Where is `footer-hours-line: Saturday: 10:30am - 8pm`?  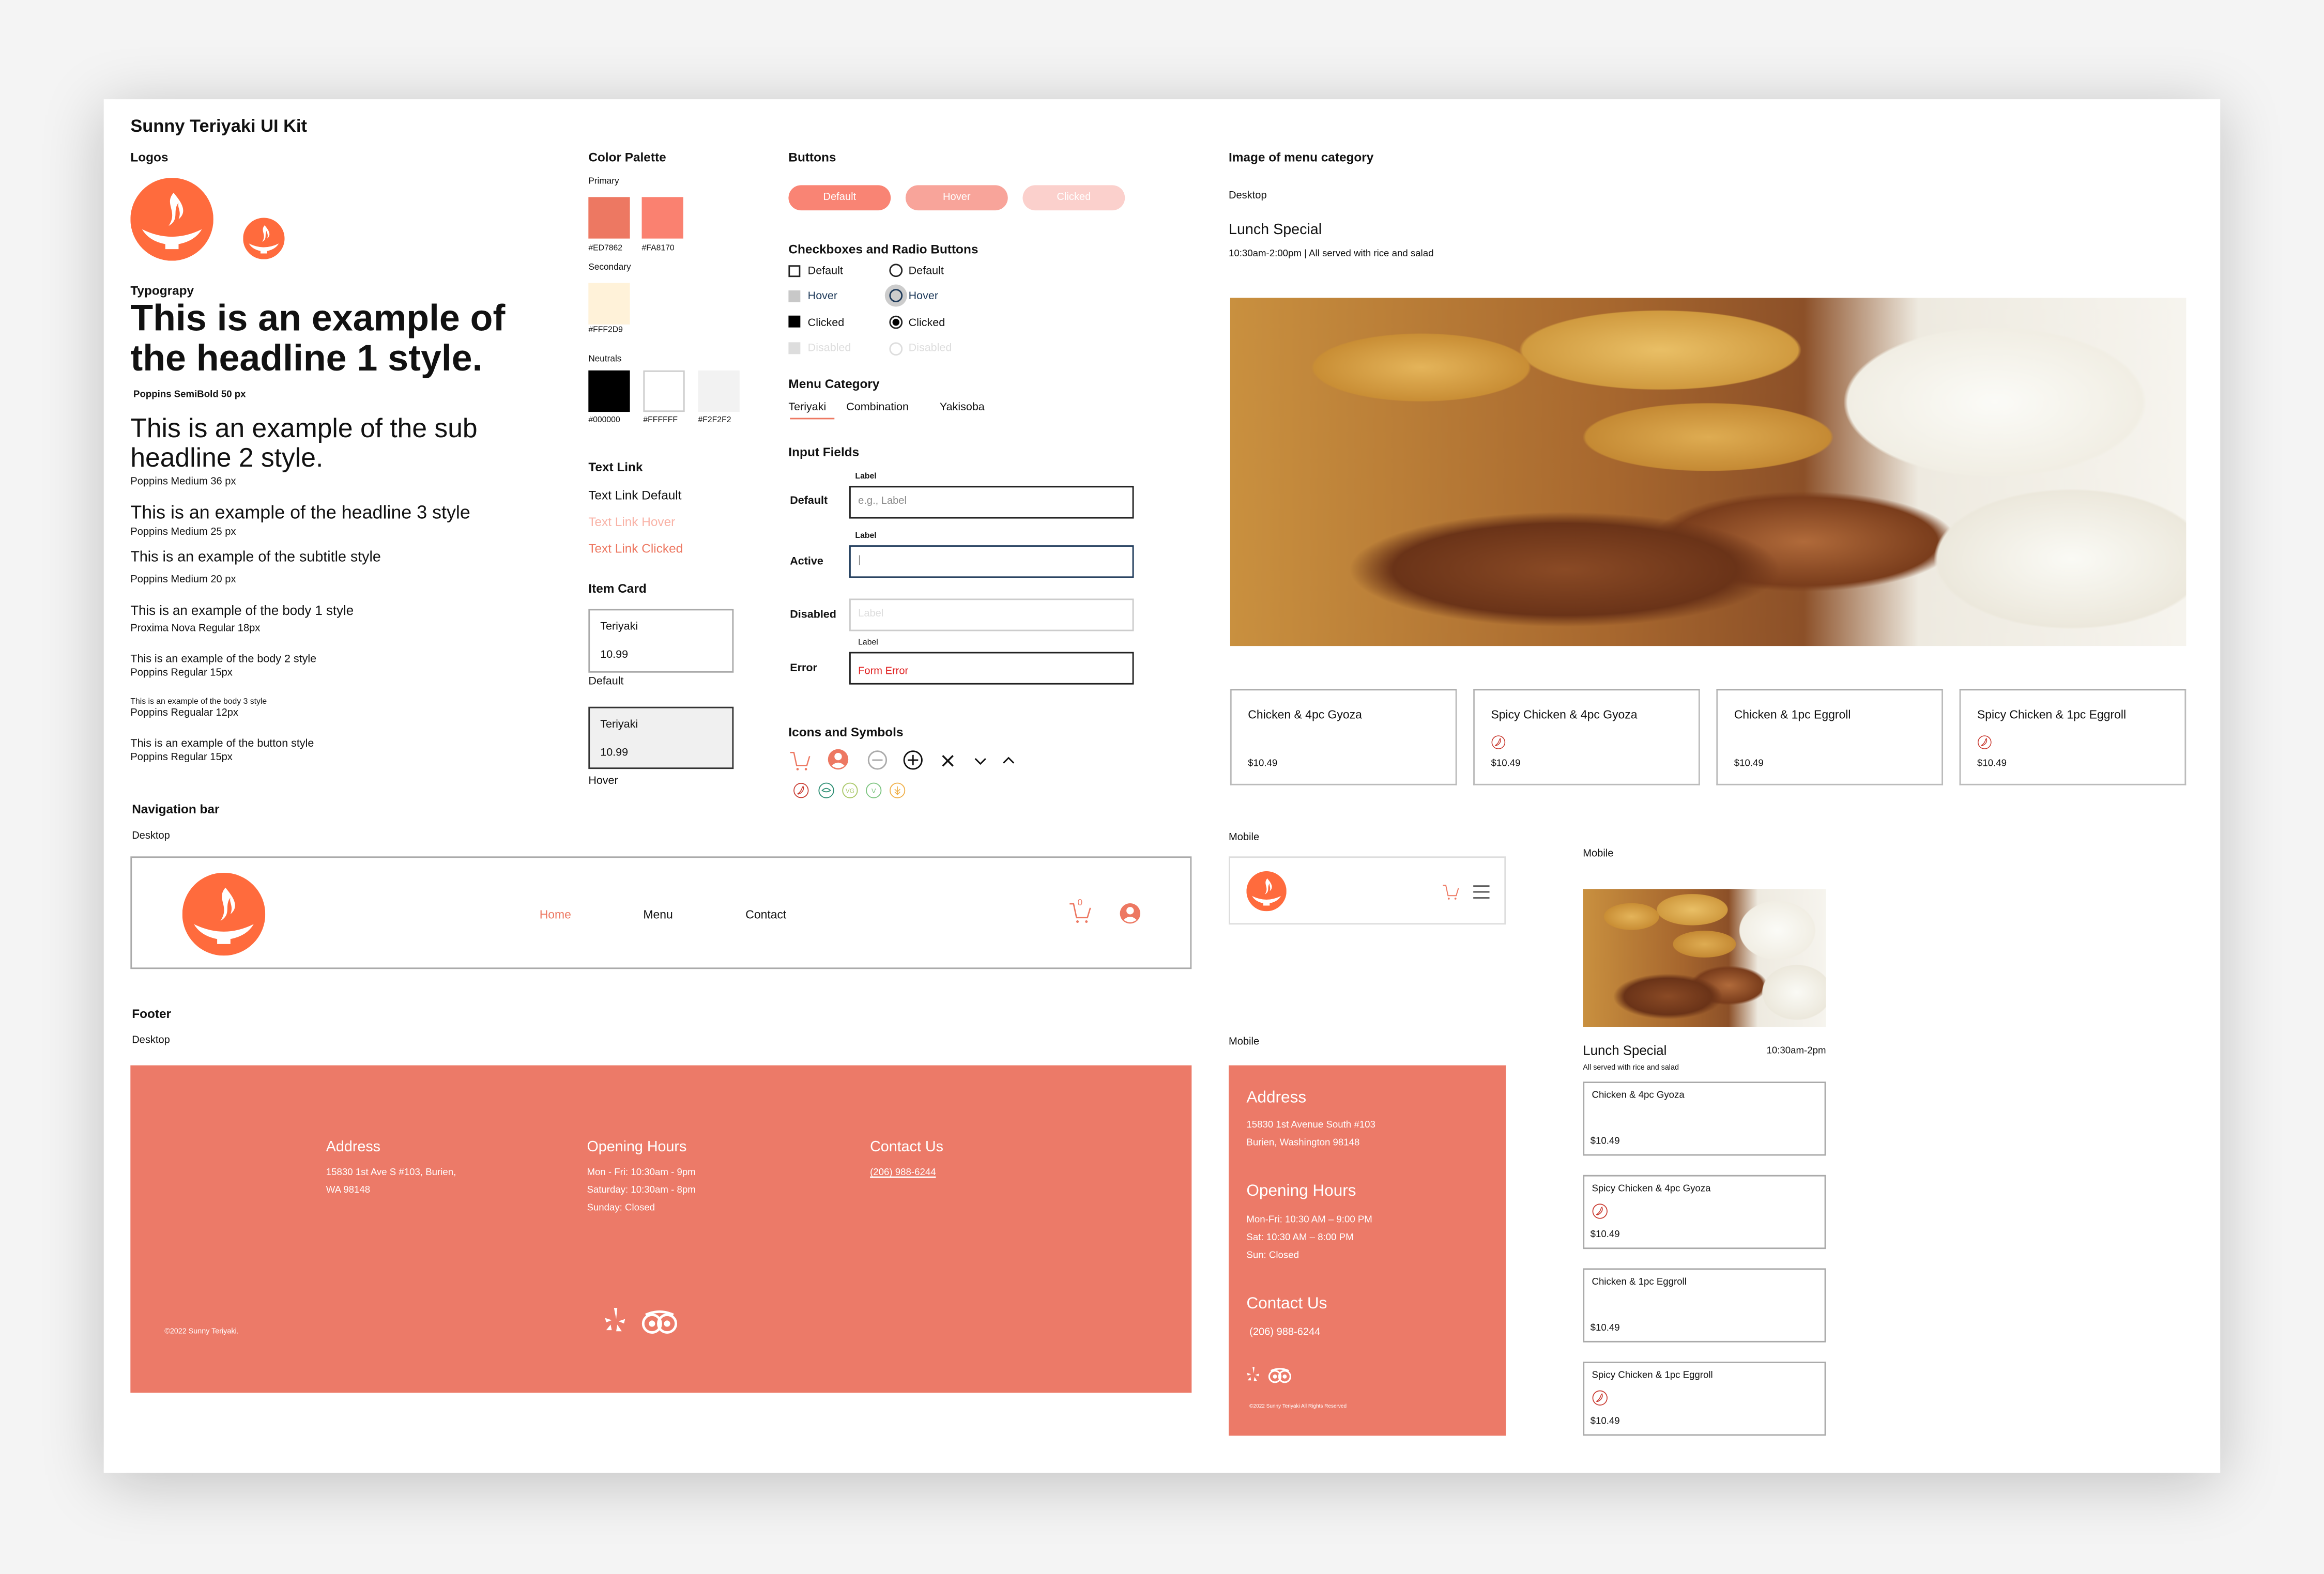 footer-hours-line: Saturday: 10:30am - 8pm is located at coordinates (642, 1191).